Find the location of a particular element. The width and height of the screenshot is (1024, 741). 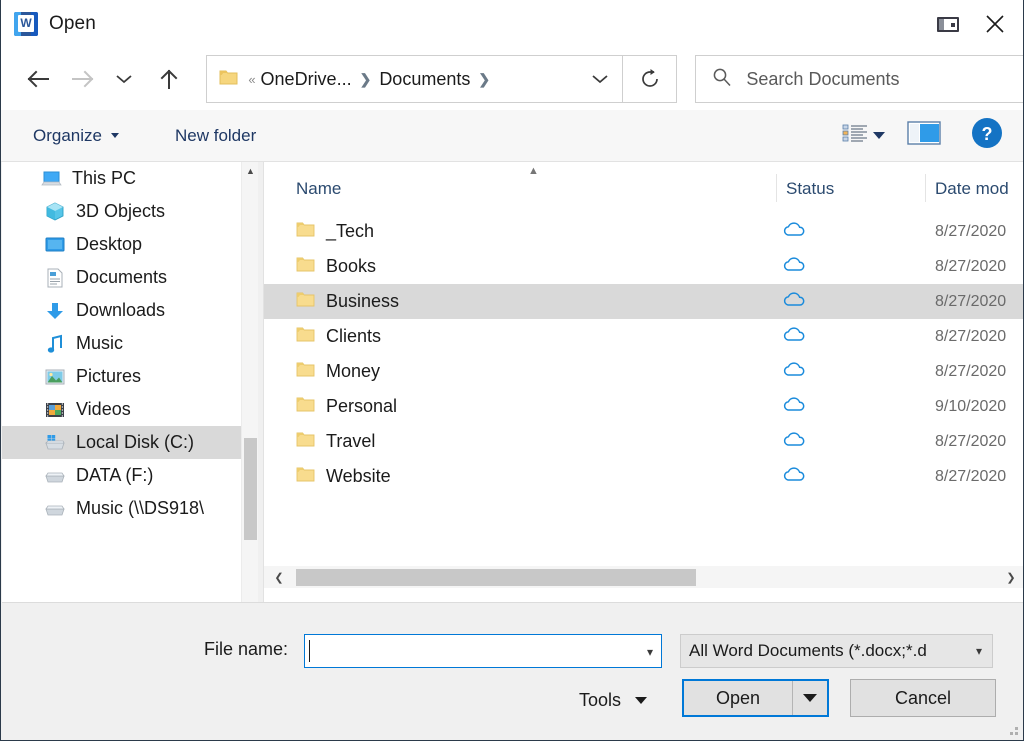

recent-locations-chevron-icon is located at coordinates (124, 79).